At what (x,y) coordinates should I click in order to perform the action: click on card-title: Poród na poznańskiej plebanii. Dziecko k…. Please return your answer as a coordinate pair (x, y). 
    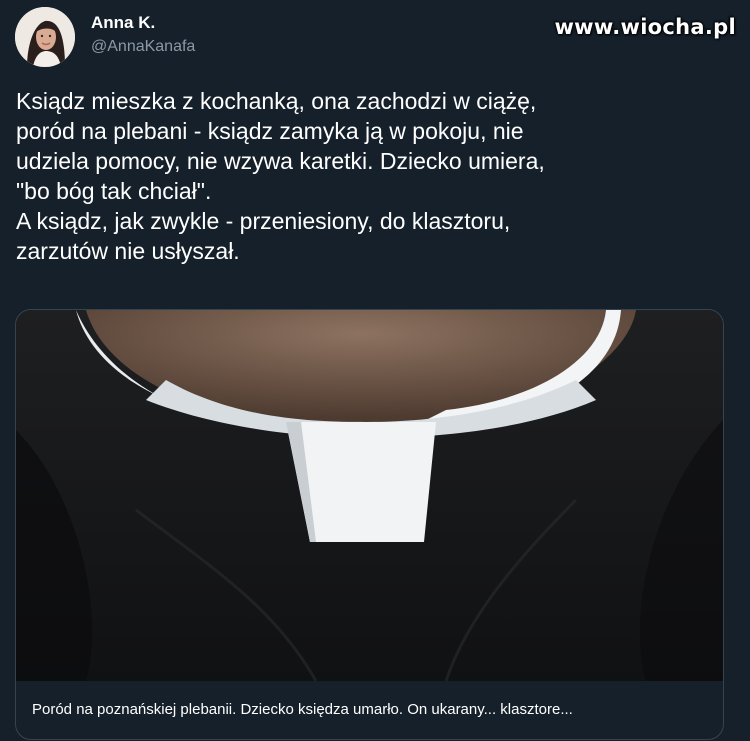
    Looking at the image, I should click on (302, 709).